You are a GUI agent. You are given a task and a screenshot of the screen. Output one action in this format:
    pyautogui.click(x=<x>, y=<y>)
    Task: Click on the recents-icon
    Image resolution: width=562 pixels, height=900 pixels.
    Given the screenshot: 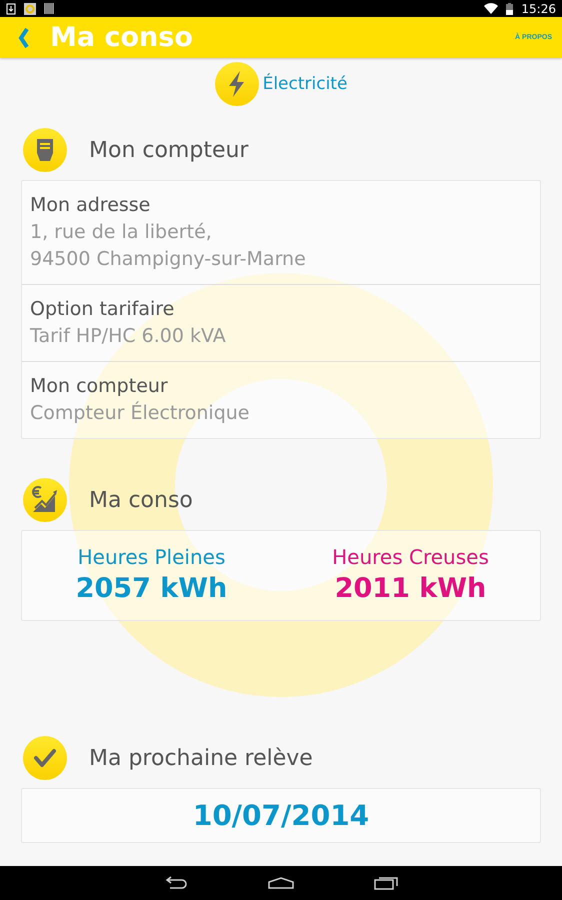 What is the action you would take?
    pyautogui.click(x=386, y=883)
    